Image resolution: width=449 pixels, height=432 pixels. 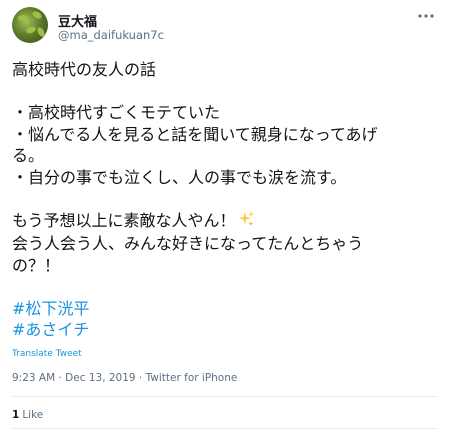 I want to click on tweet-line-with-emoji: もう予想以上に素敵な人やん！, so click(x=224, y=222).